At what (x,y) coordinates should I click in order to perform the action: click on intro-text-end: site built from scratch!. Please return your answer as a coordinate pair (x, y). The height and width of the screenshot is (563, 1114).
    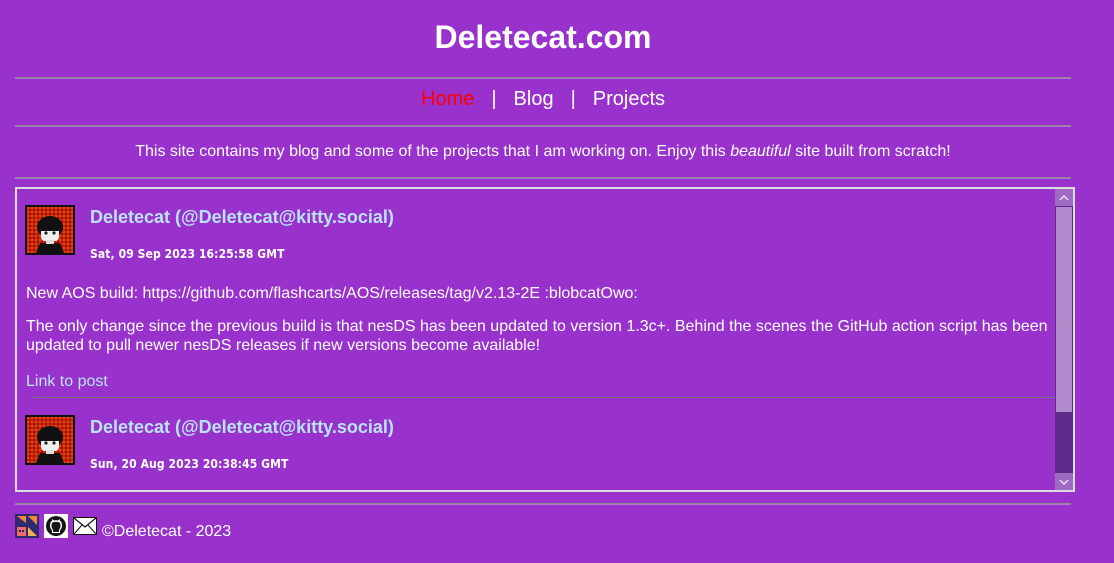
    Looking at the image, I should click on (870, 151).